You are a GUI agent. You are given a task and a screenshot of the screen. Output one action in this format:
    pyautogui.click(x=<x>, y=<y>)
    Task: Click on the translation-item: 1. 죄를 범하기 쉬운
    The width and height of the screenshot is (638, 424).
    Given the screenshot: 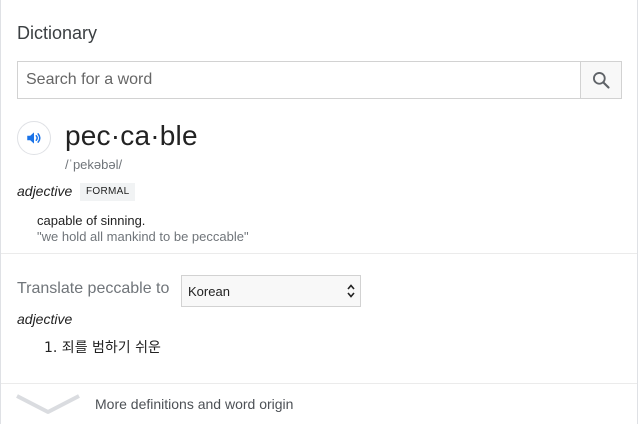 What is the action you would take?
    pyautogui.click(x=102, y=348)
    